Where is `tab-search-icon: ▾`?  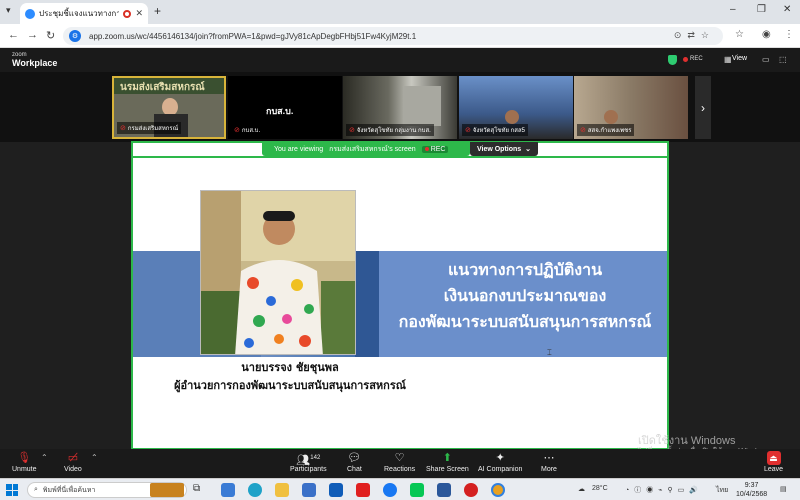
tab-search-icon: ▾ is located at coordinates (8, 10).